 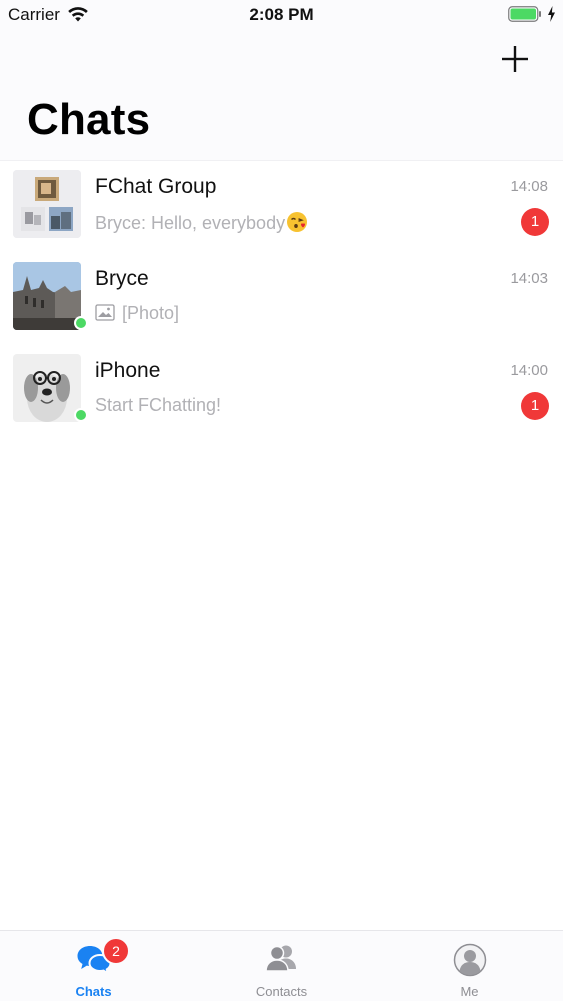 What do you see at coordinates (122, 278) in the screenshot?
I see `chat-name: Bryce` at bounding box center [122, 278].